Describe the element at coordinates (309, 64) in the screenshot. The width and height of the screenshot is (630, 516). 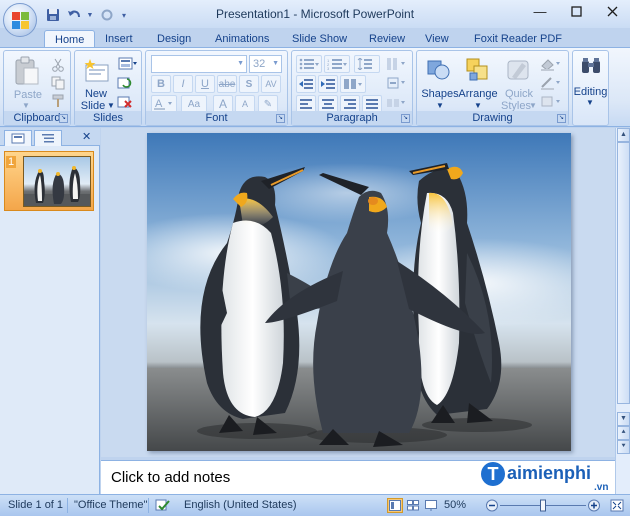
I see `bullets-icon` at that location.